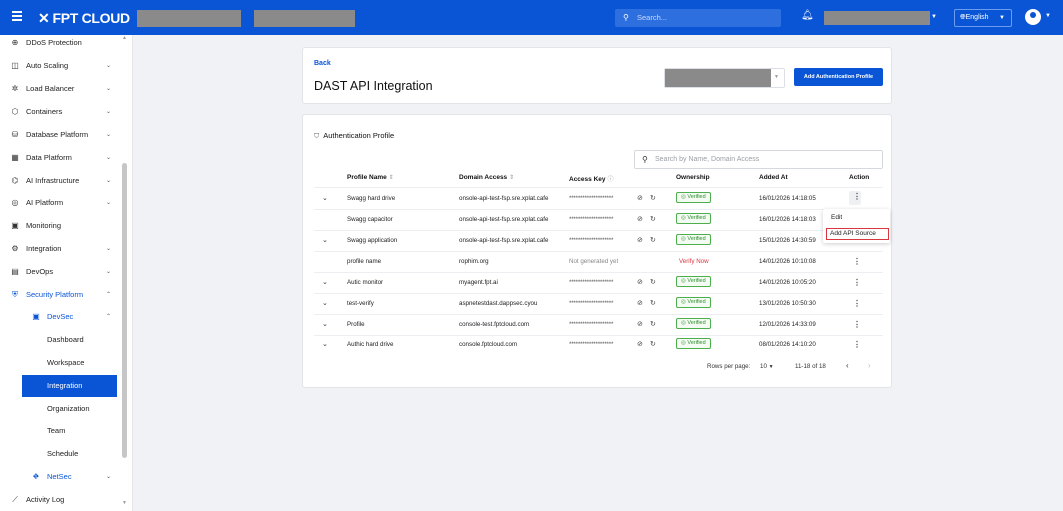 This screenshot has width=1063, height=511. Describe the element at coordinates (60, 295) in the screenshot. I see `sidebar-item-security-platform: ⛨ Security Platform ⌃` at that location.